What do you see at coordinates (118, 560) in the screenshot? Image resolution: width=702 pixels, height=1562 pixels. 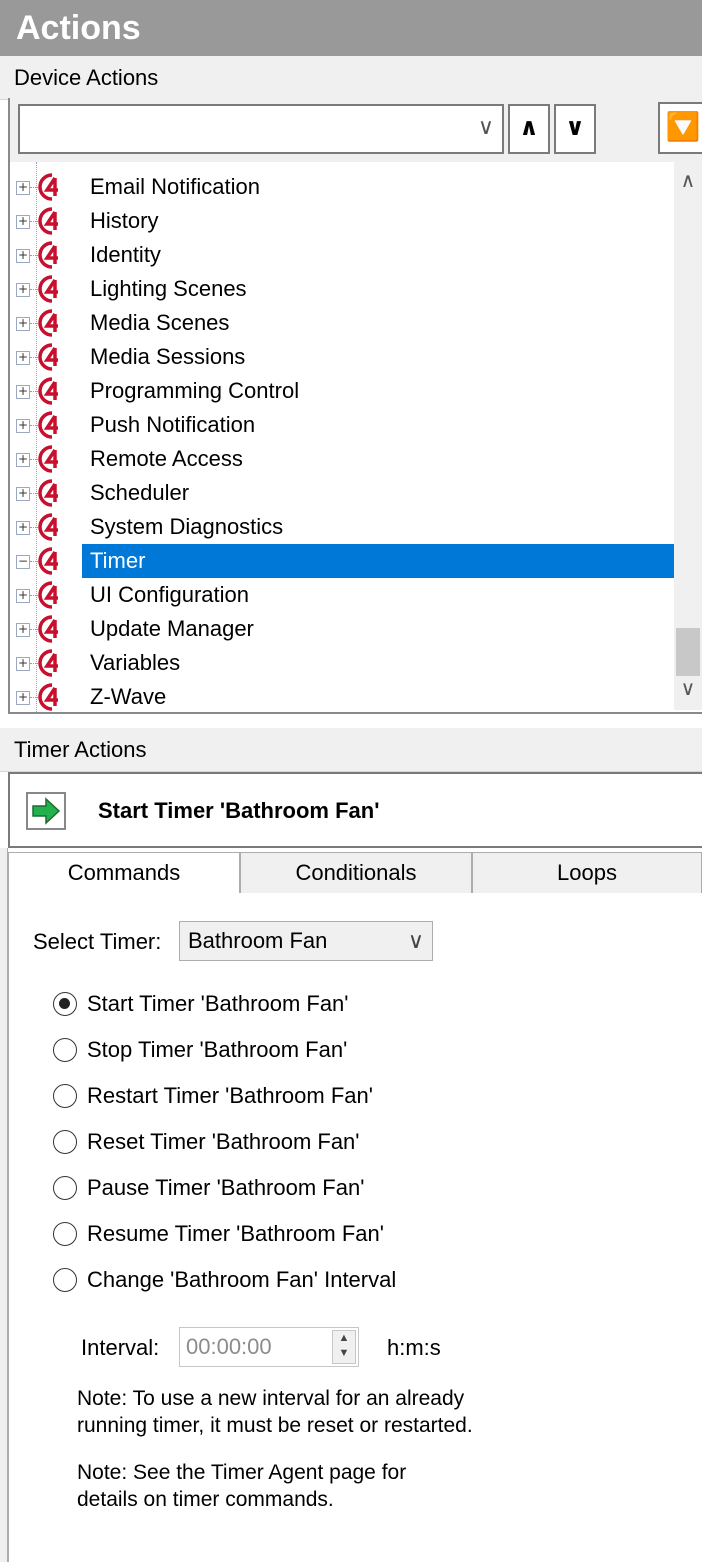 I see `tree-item-label: Timer` at bounding box center [118, 560].